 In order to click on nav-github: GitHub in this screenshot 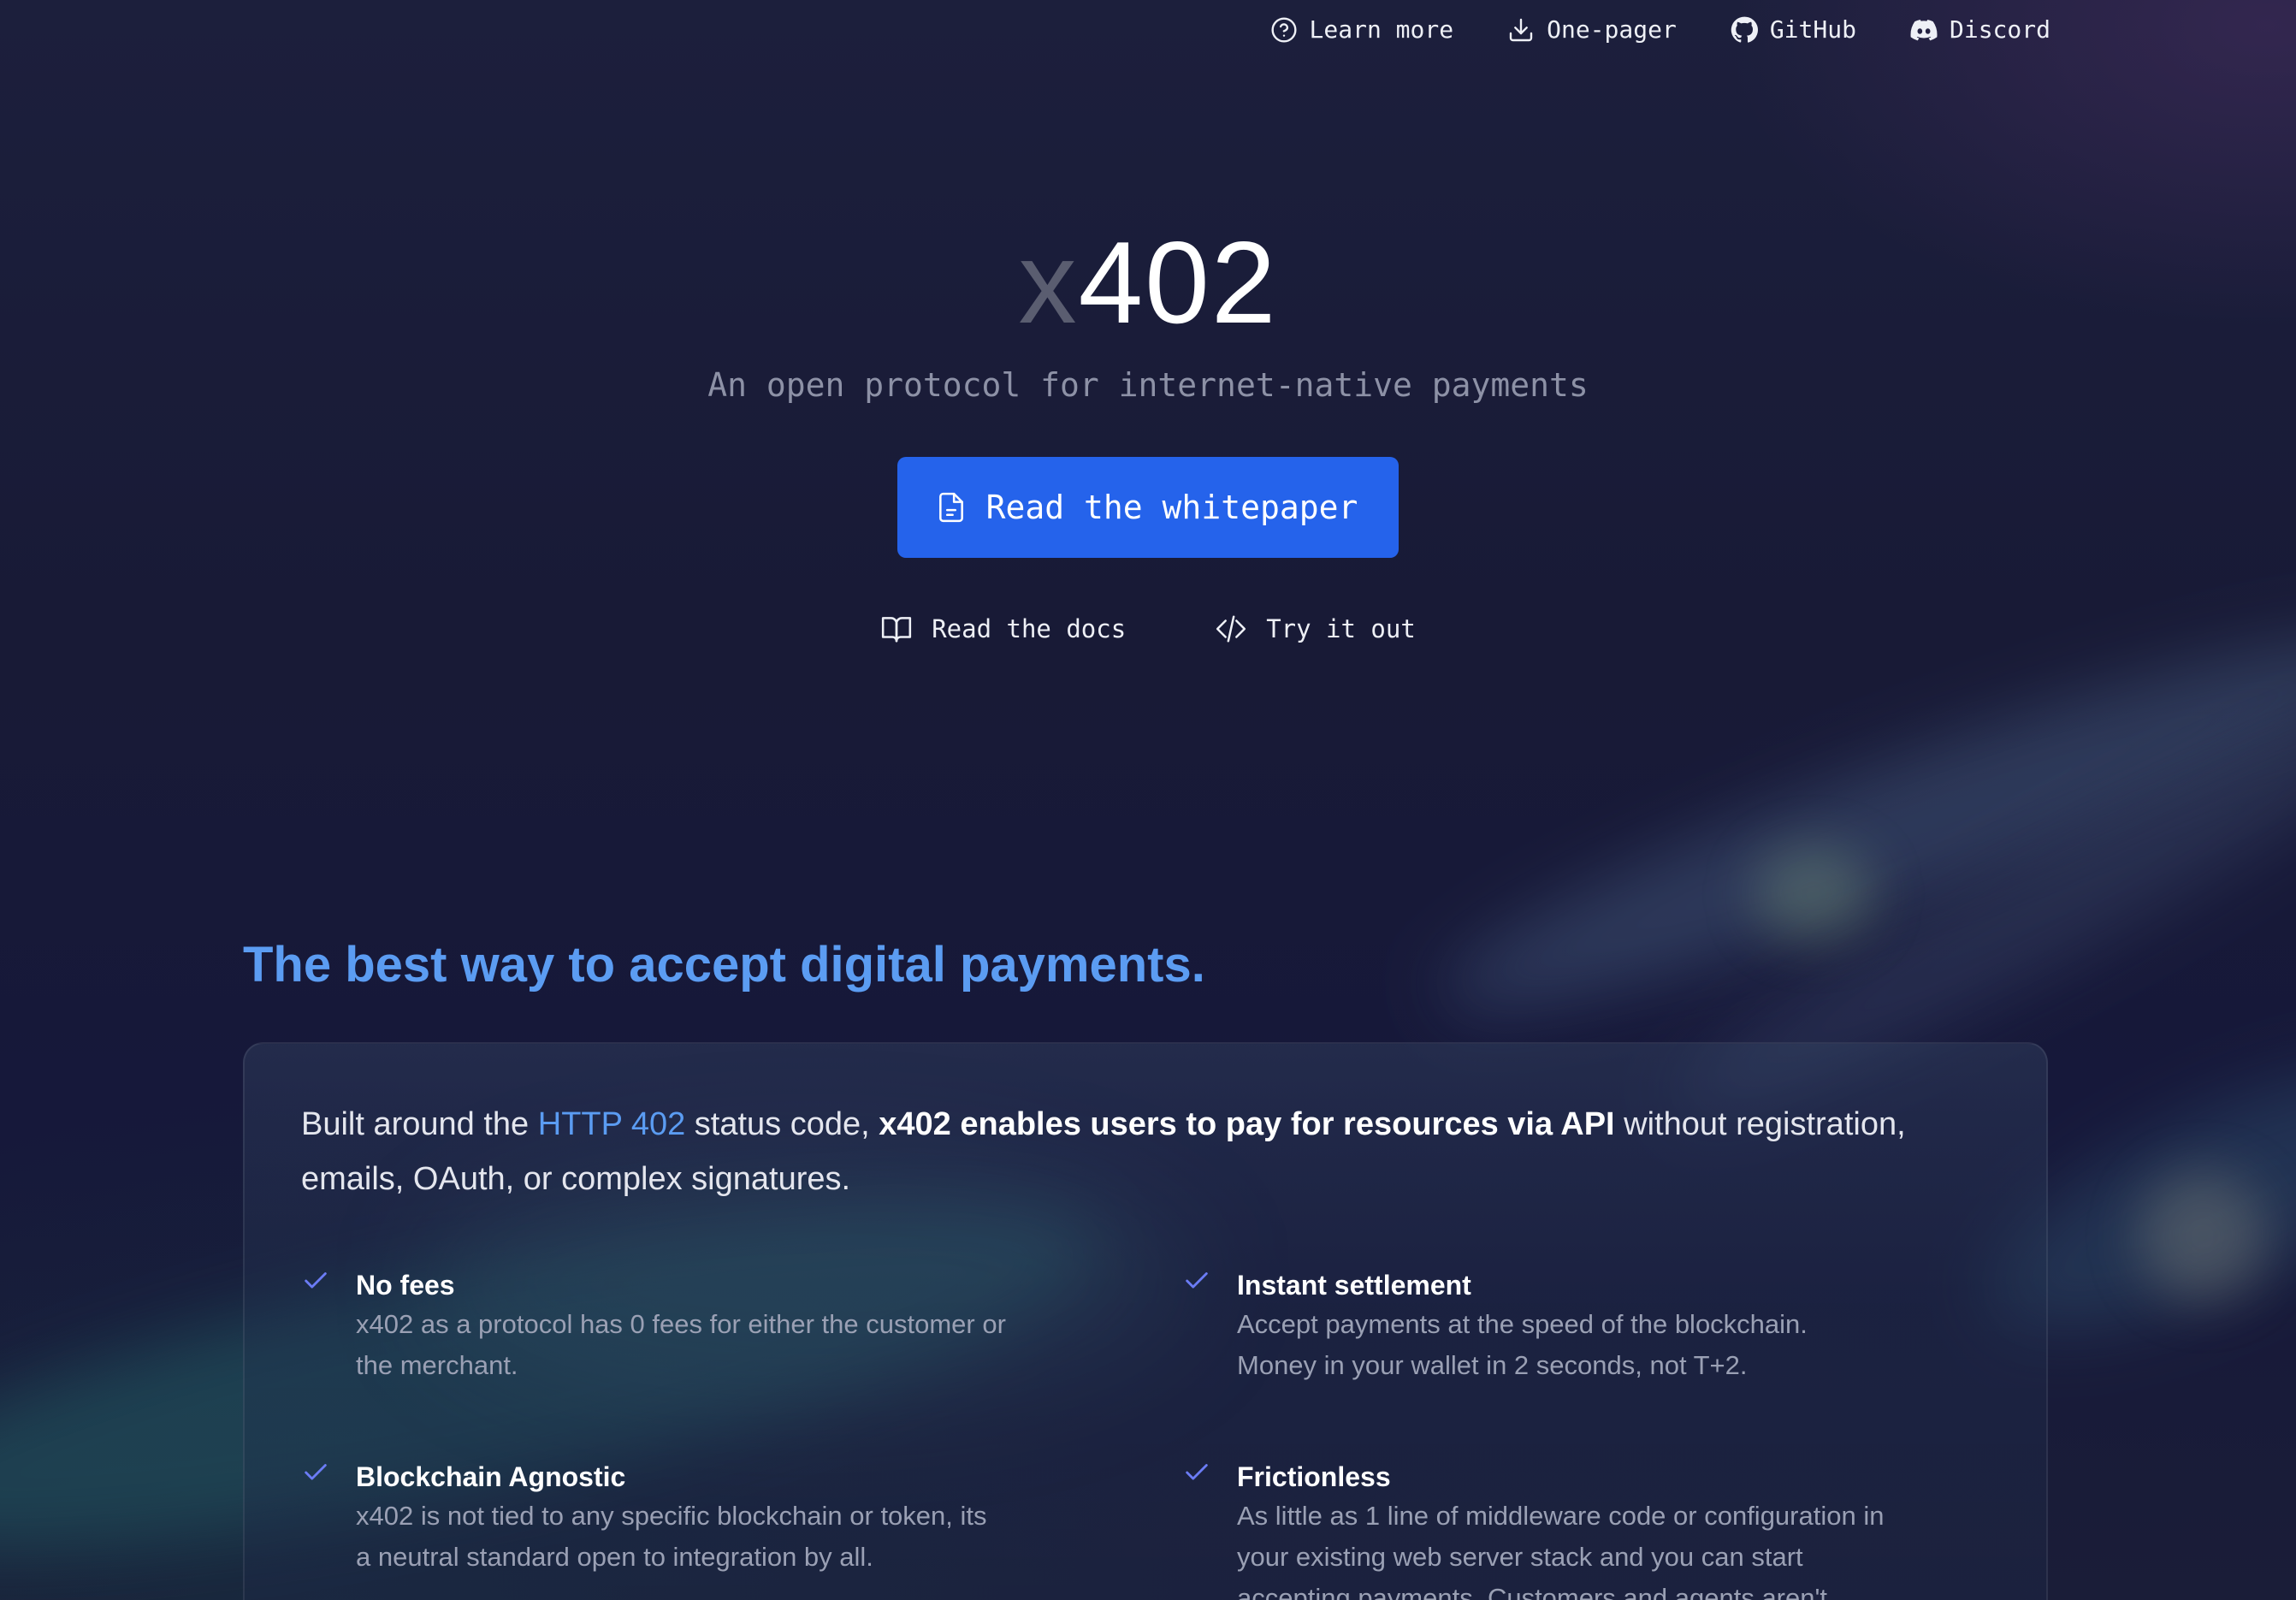, I will do `click(1794, 29)`.